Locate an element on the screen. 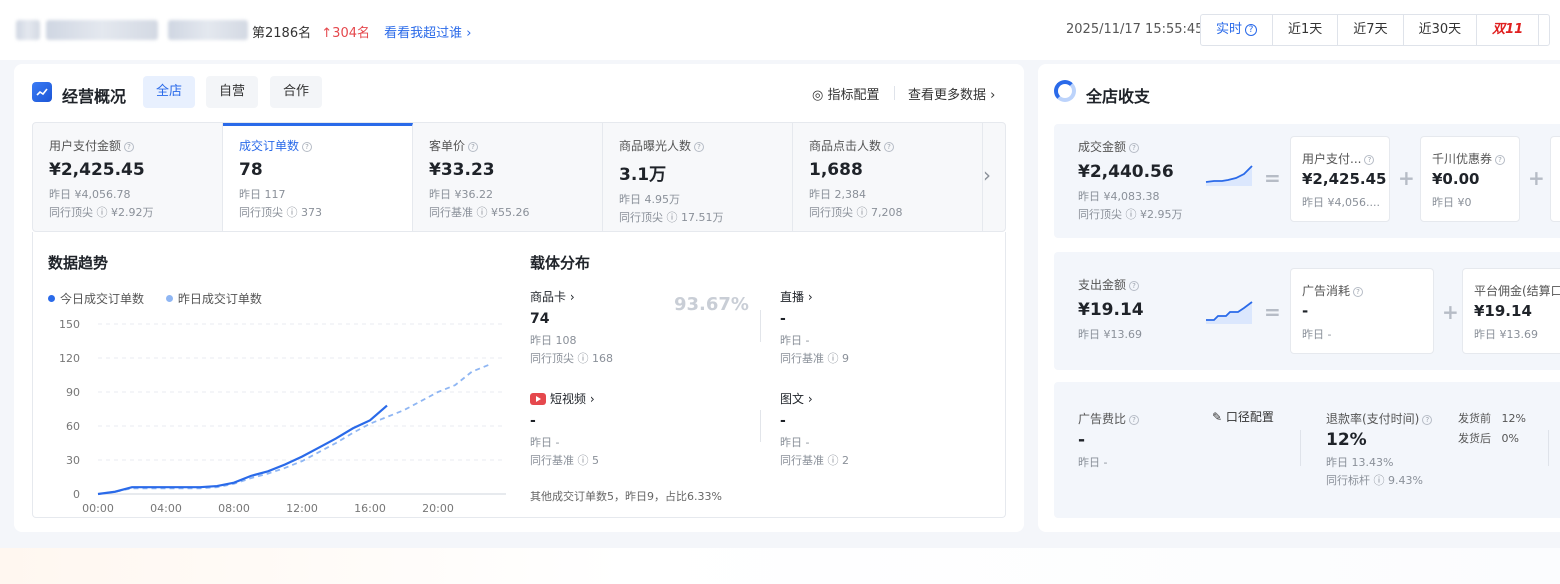 This screenshot has width=1560, height=584. shop-rank: 第2186名 ↑304名 看看我超过谁 › is located at coordinates (362, 33).